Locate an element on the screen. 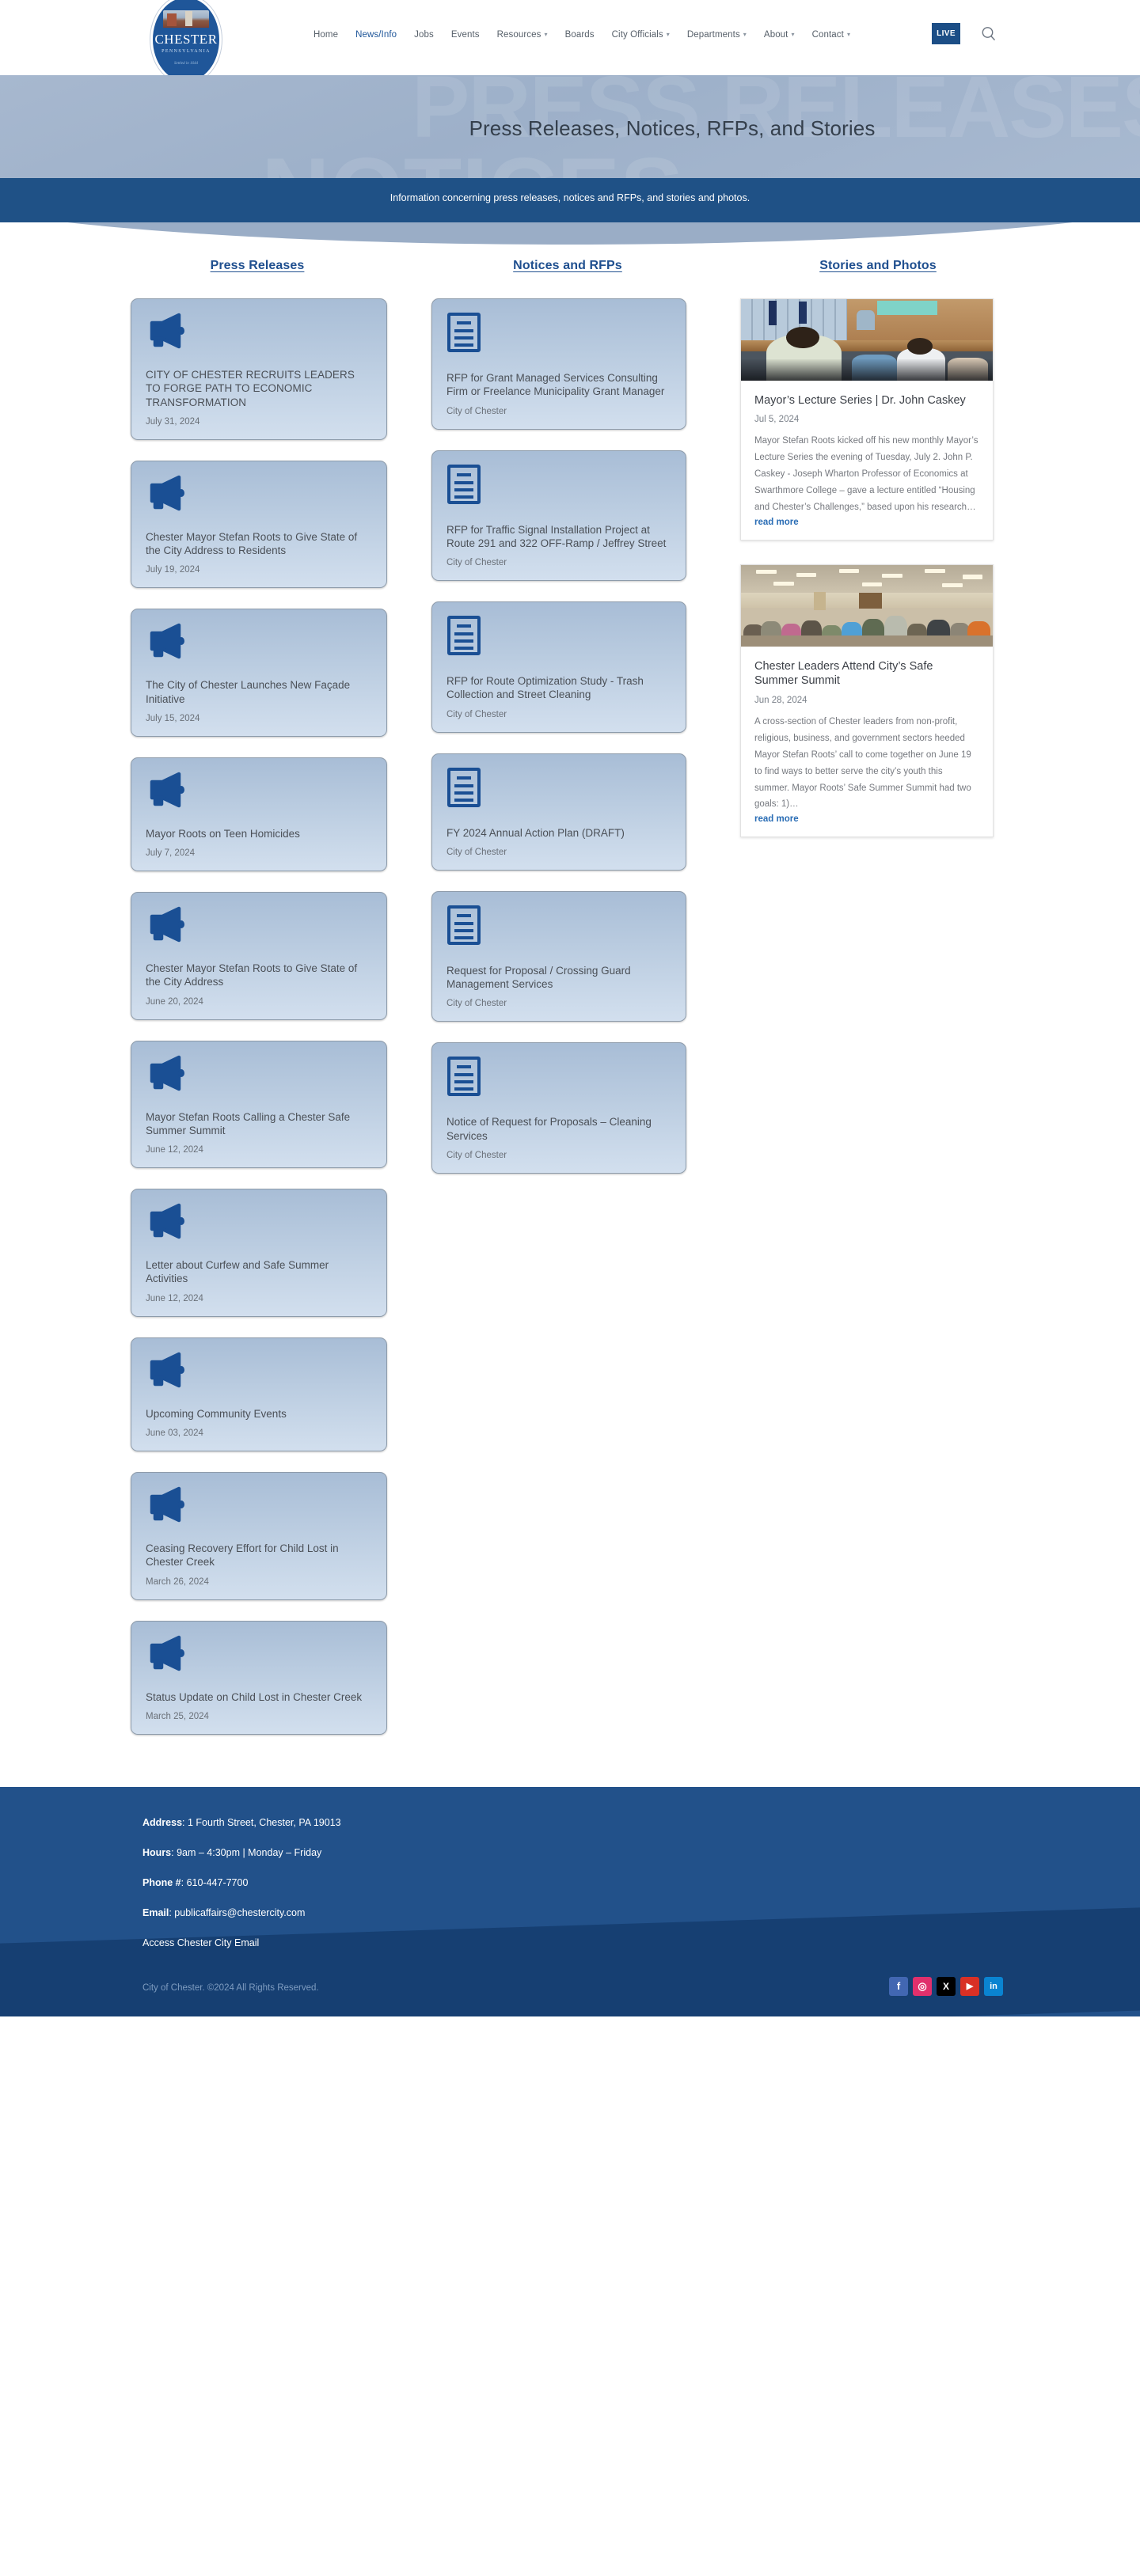 The image size is (1140, 2576). column-heading-press-releases: Press Releases is located at coordinates (257, 266).